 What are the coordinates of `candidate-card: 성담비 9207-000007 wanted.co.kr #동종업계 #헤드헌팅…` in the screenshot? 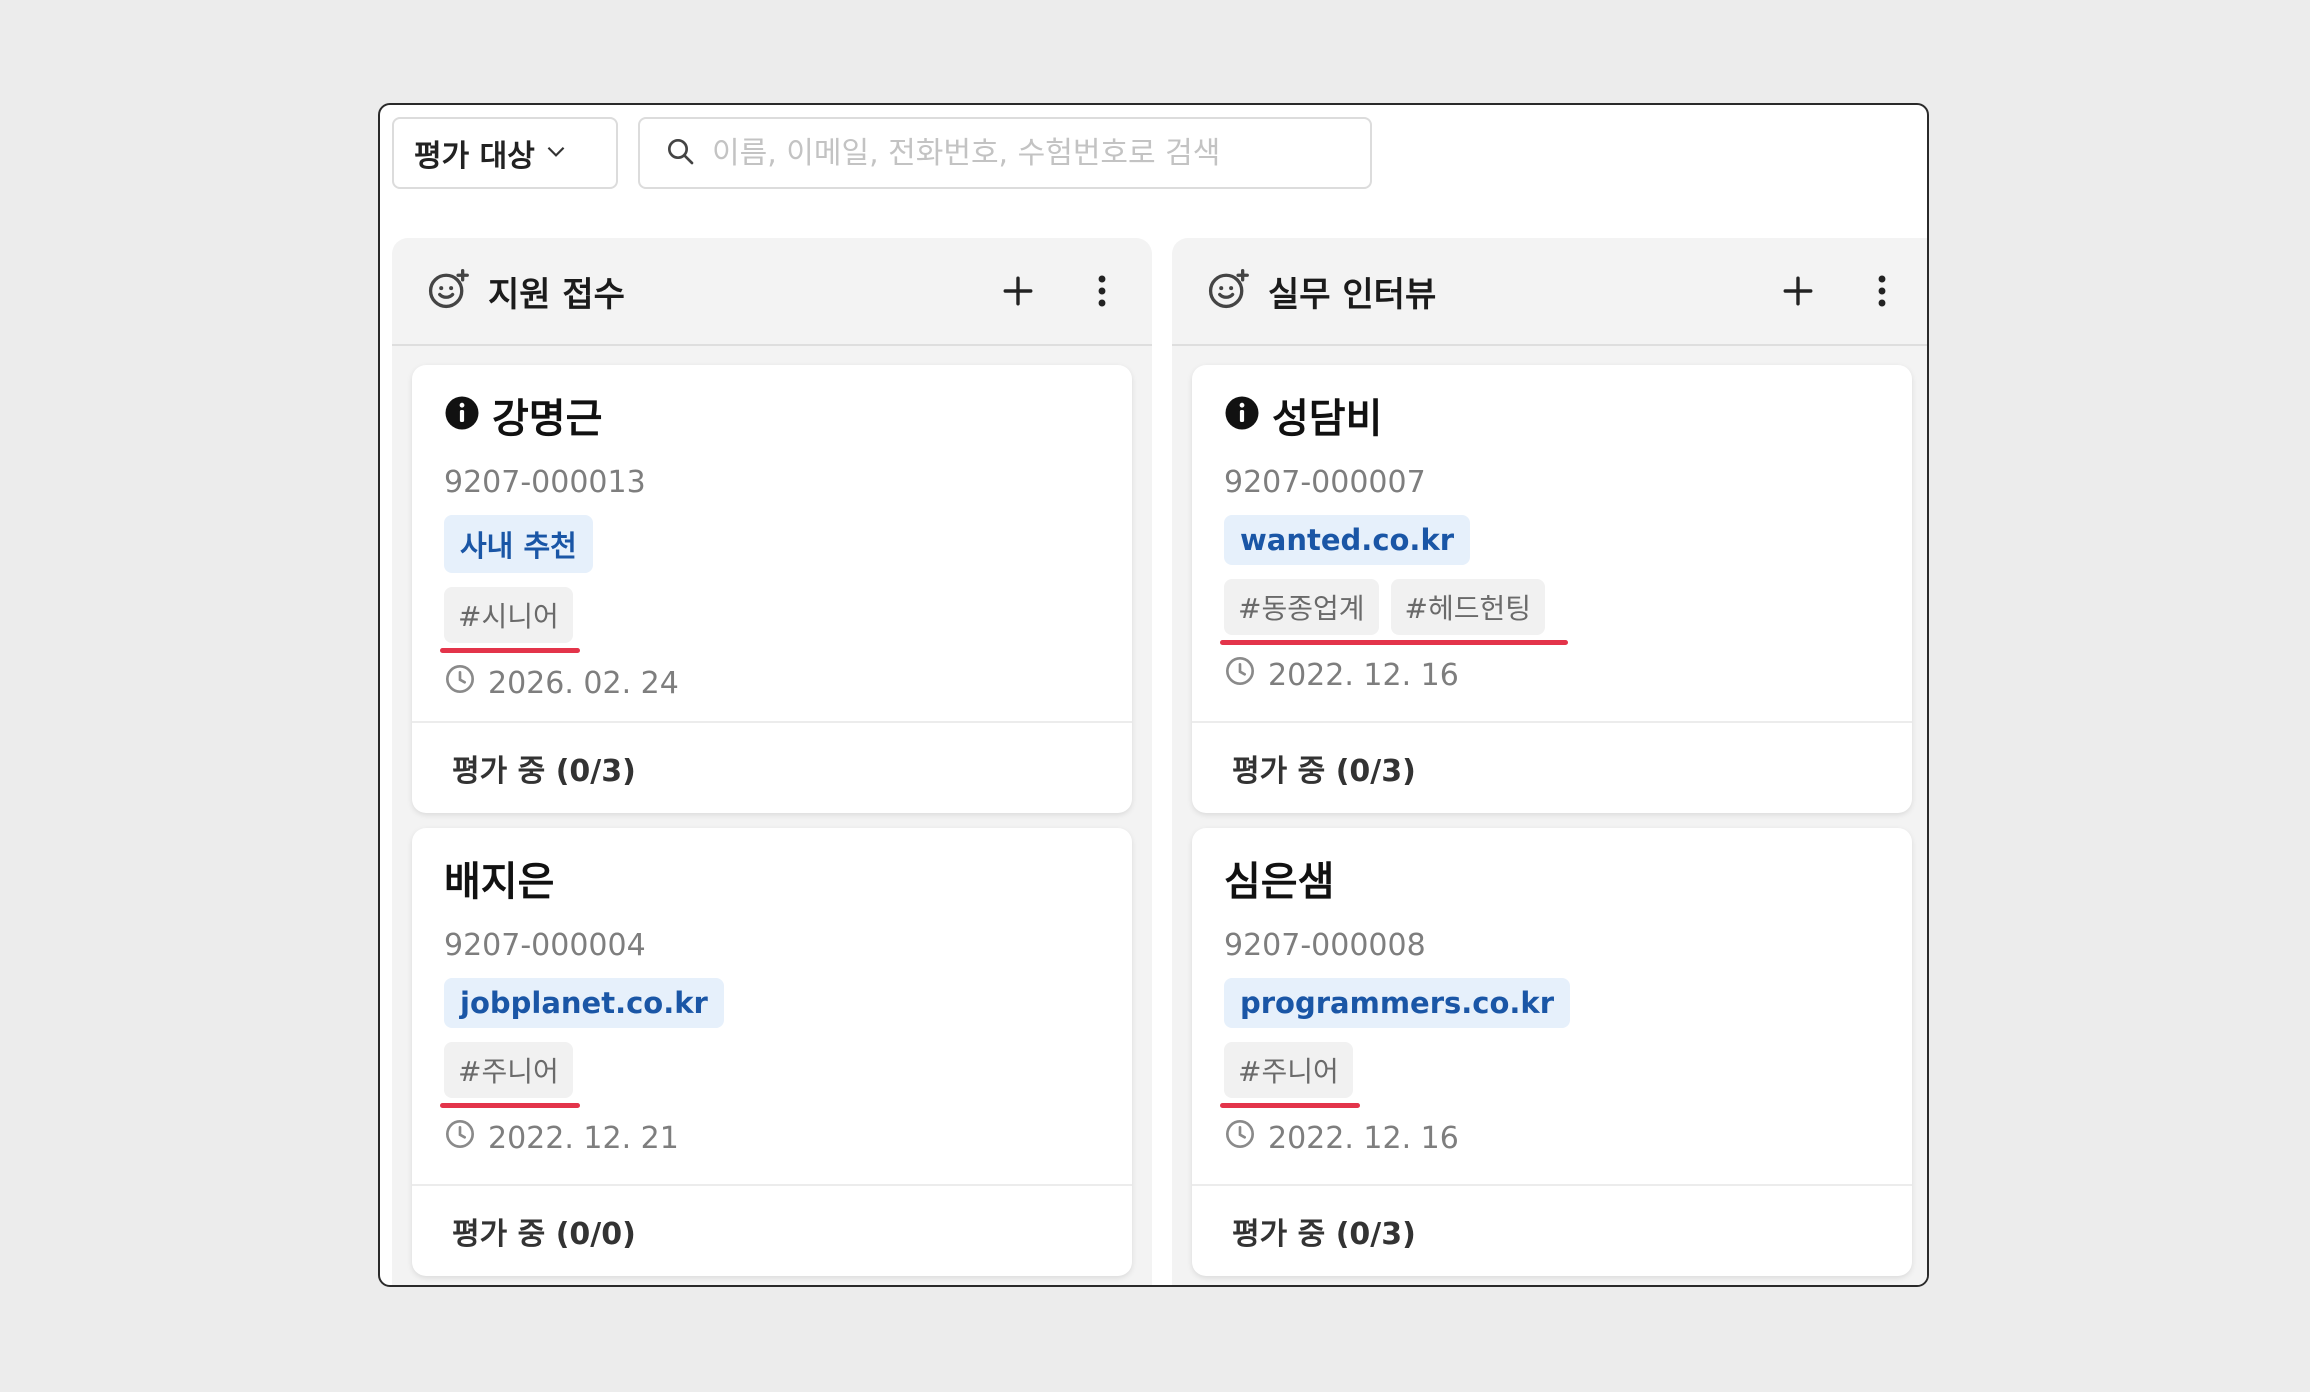 It's located at (1552, 589).